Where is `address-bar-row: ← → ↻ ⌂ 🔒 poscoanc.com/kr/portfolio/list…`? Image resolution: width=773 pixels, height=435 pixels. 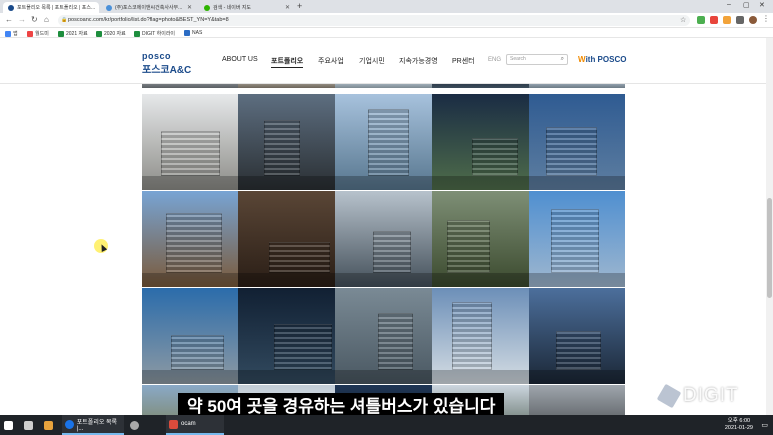
address-bar-row: ← → ↻ ⌂ 🔒 poscoanc.com/kr/portfolio/list… is located at coordinates (386, 20).